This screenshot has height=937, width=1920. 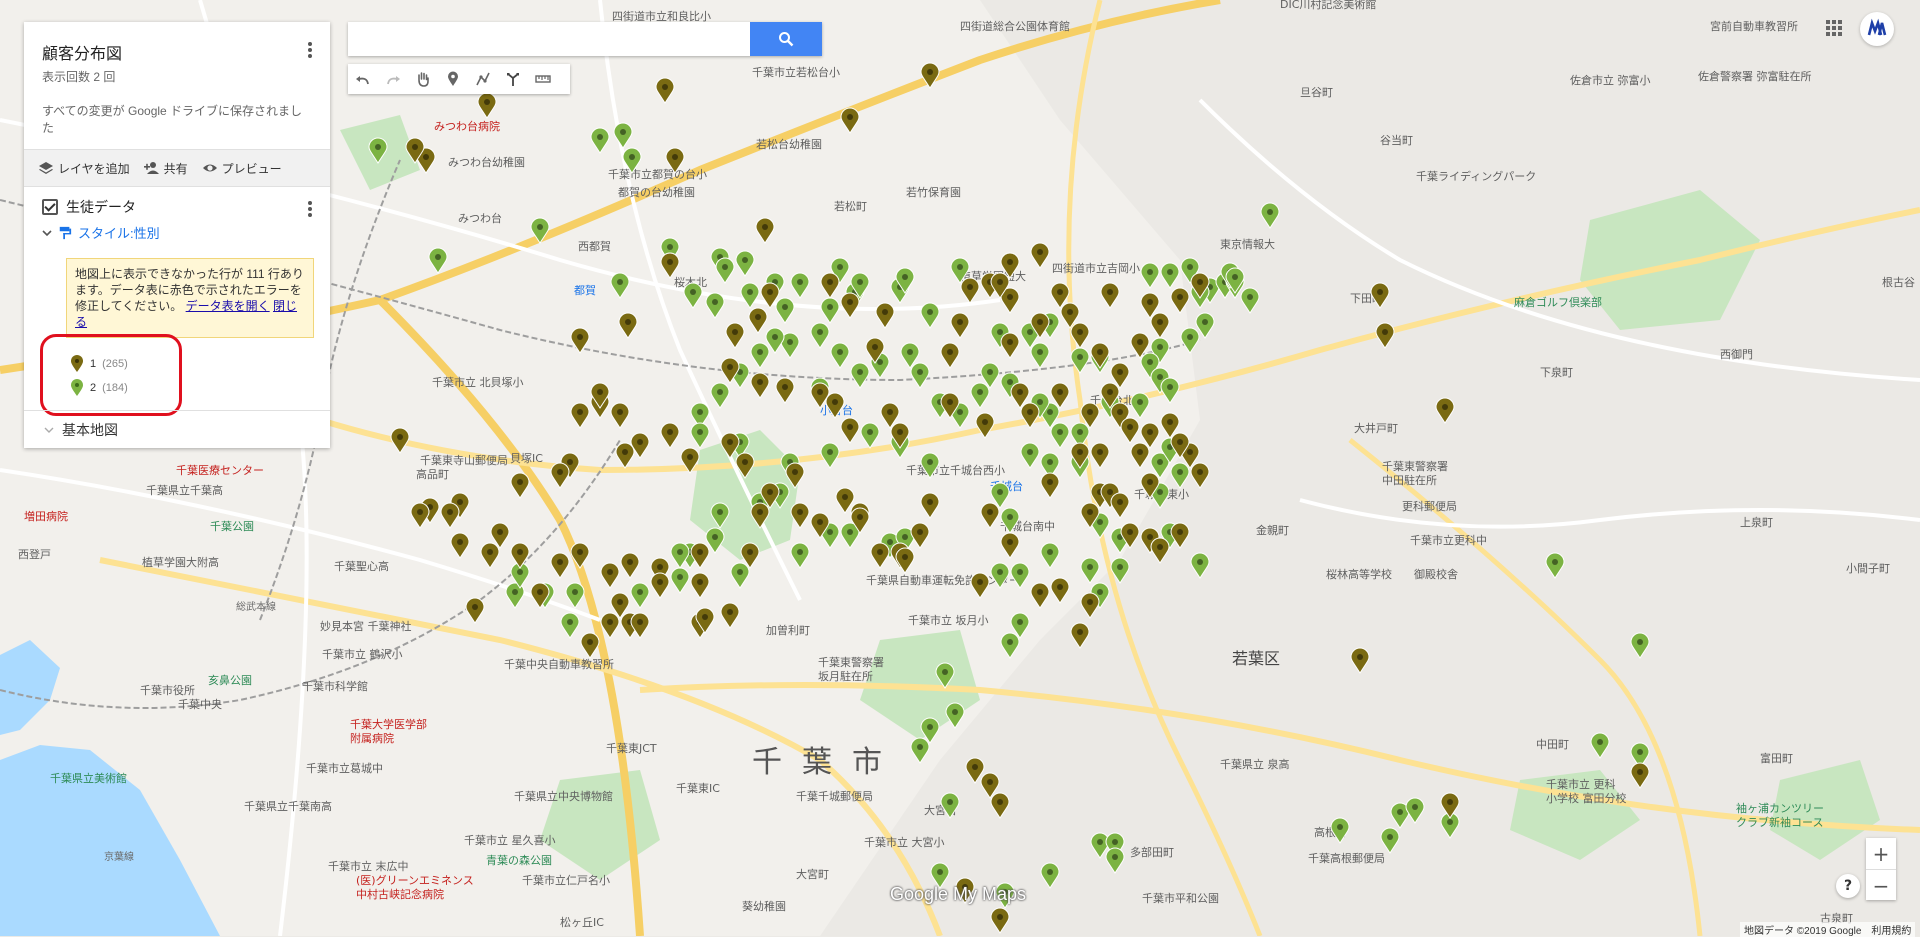 I want to click on search-input, so click(x=549, y=39).